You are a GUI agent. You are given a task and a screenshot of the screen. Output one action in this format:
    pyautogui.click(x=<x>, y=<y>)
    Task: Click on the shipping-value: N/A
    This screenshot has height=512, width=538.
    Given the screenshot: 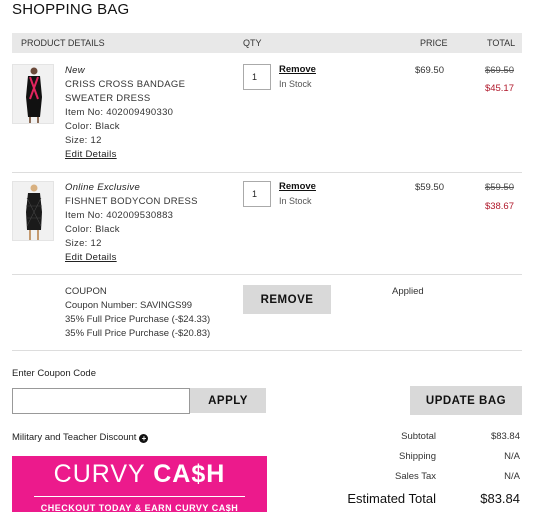 What is the action you would take?
    pyautogui.click(x=512, y=456)
    